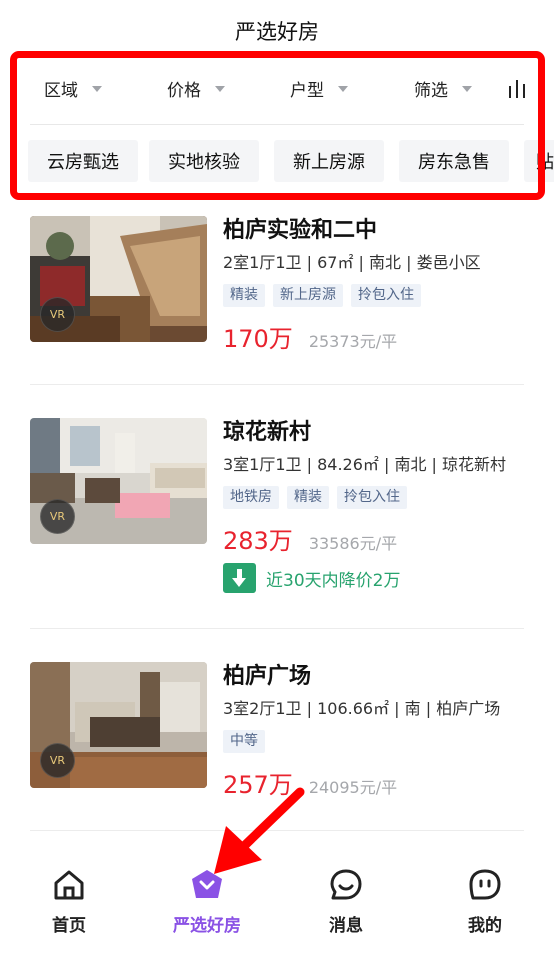  What do you see at coordinates (365, 464) in the screenshot?
I see `listing-desc: 3室1厅1卫 | 84.26㎡ | 南北 | 琼花新村` at bounding box center [365, 464].